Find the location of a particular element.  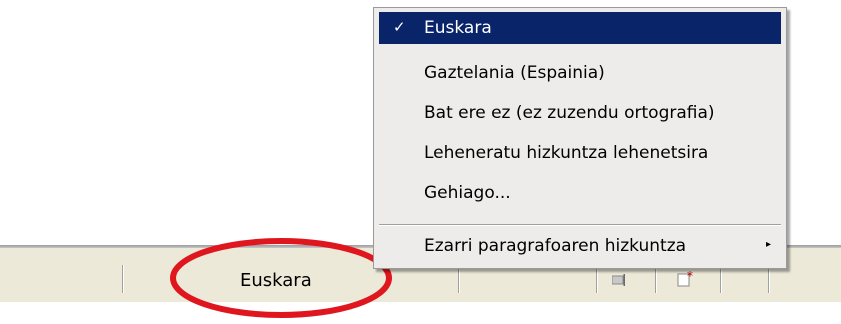

menu-item-label: Leheneratu hizkuntza lehenetsira is located at coordinates (566, 153).